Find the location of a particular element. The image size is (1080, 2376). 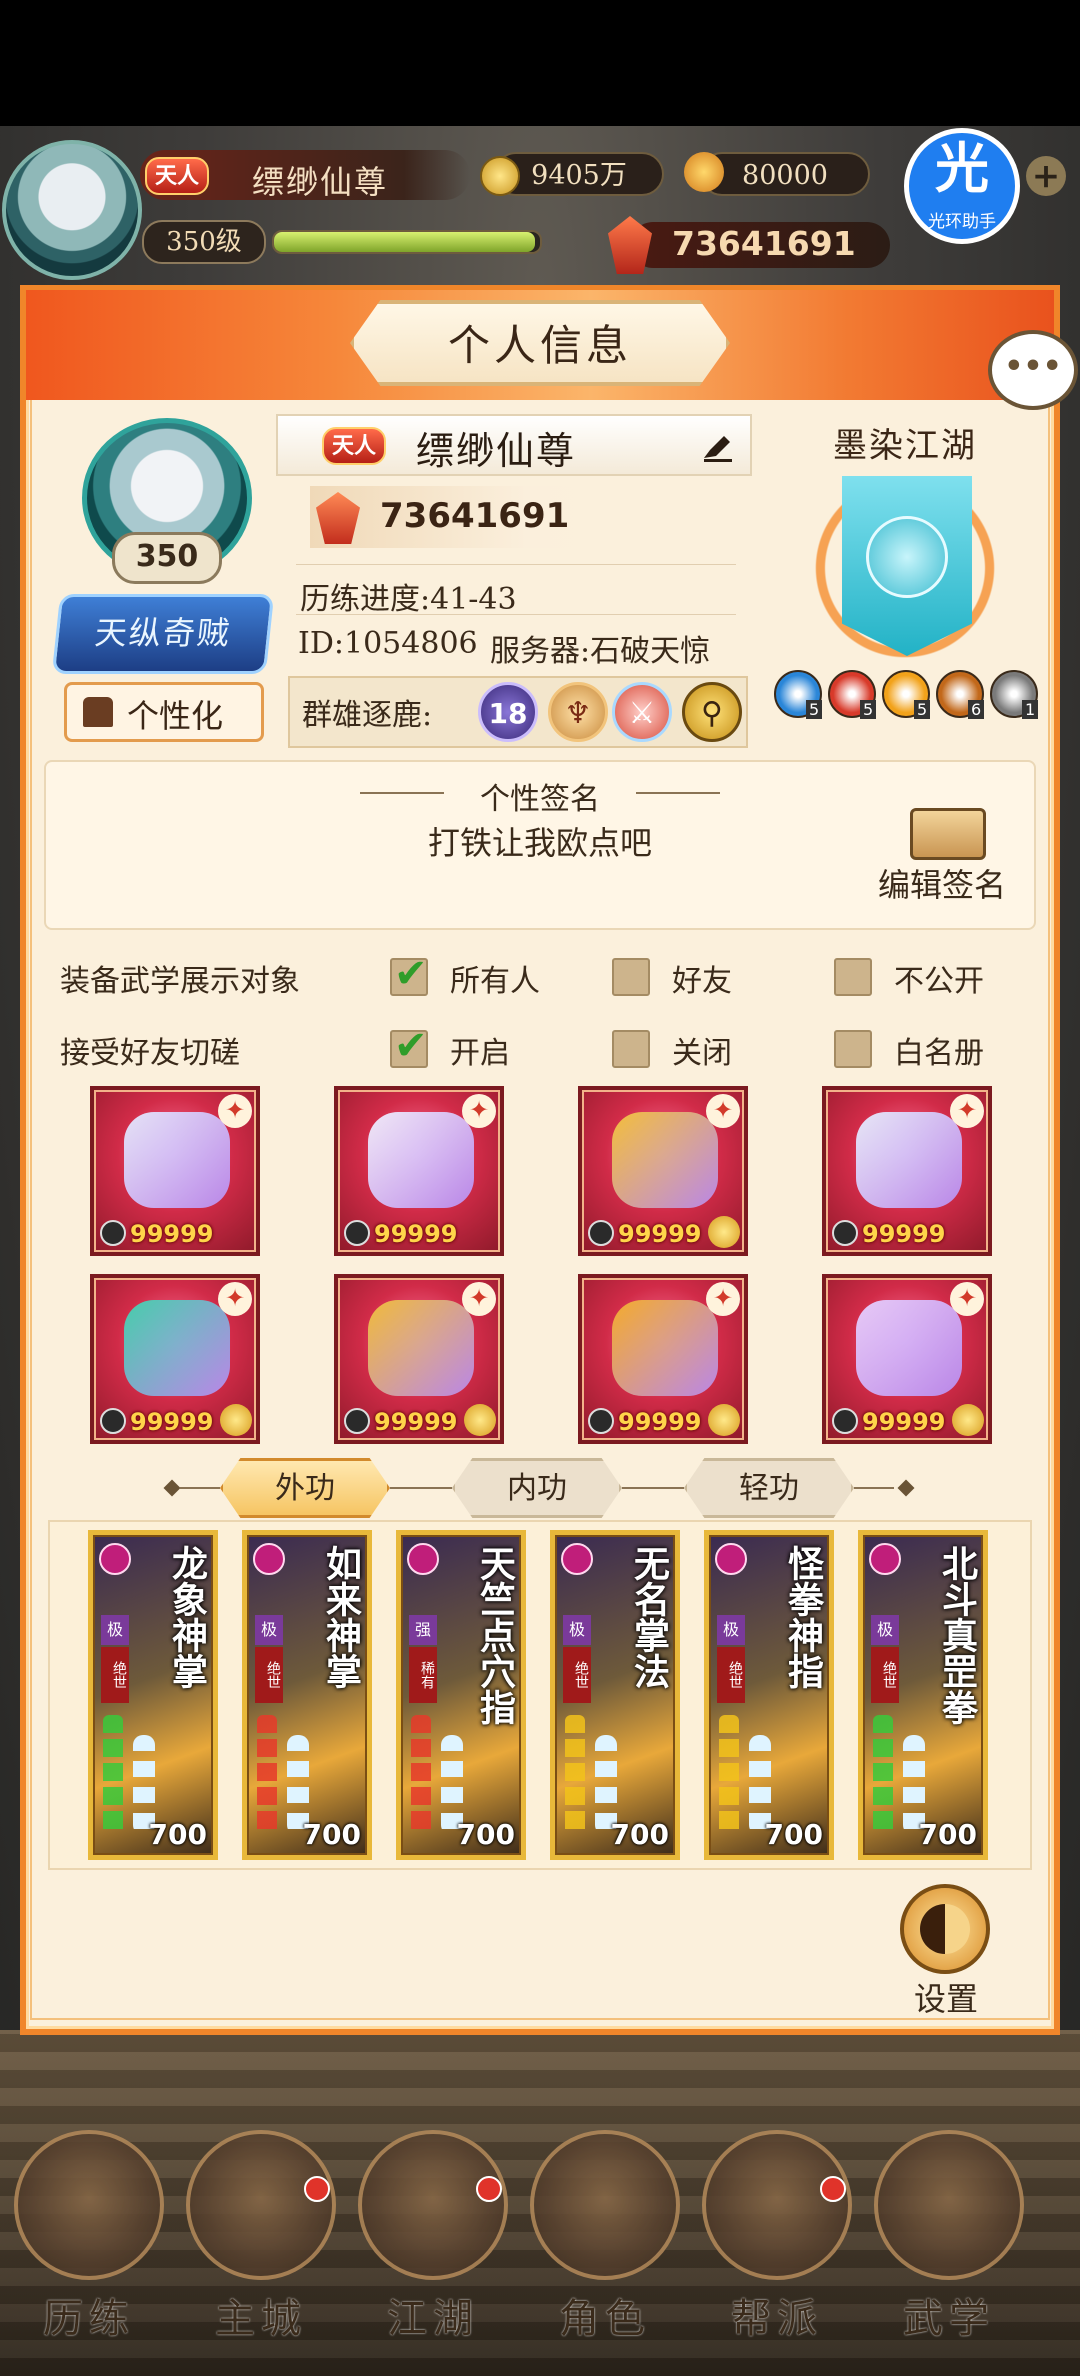

skill-card: 极绝世 北斗真罡拳 700 is located at coordinates (923, 1695).